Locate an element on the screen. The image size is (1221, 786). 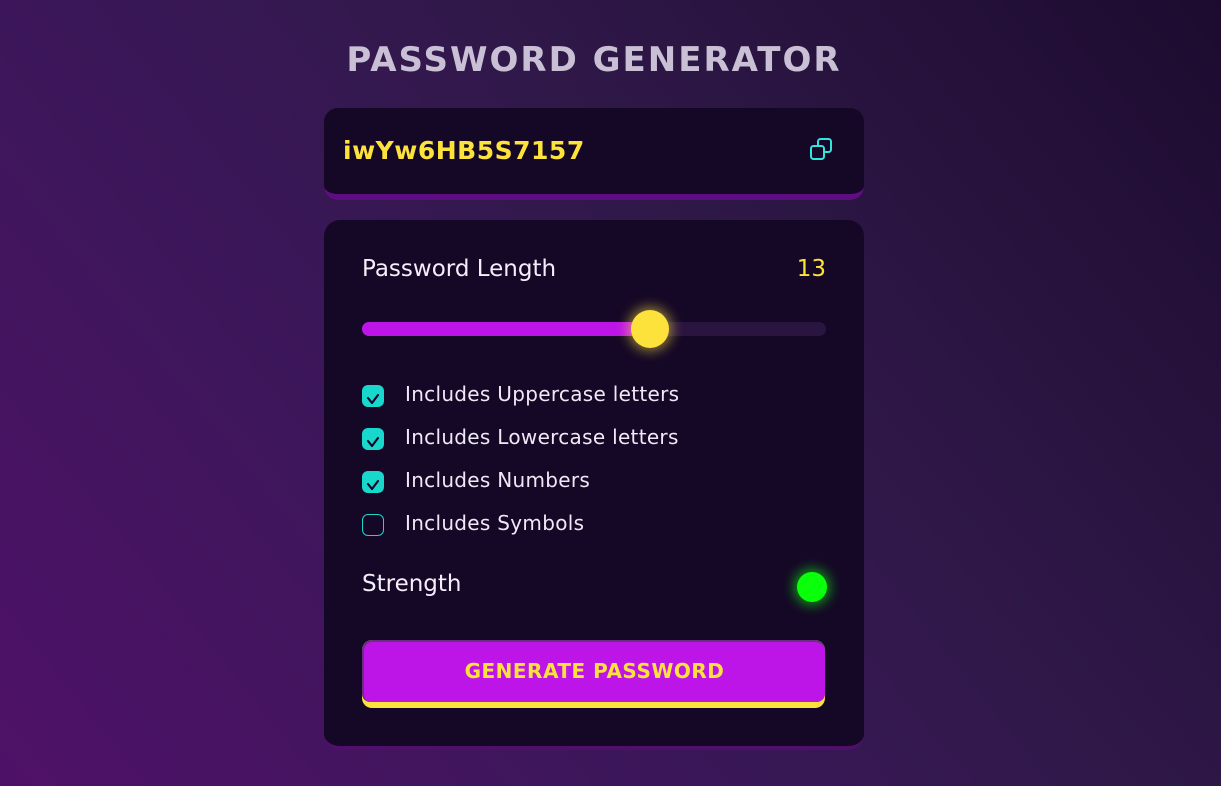
password-display: iwYw6HB5S7157 is located at coordinates (594, 154).